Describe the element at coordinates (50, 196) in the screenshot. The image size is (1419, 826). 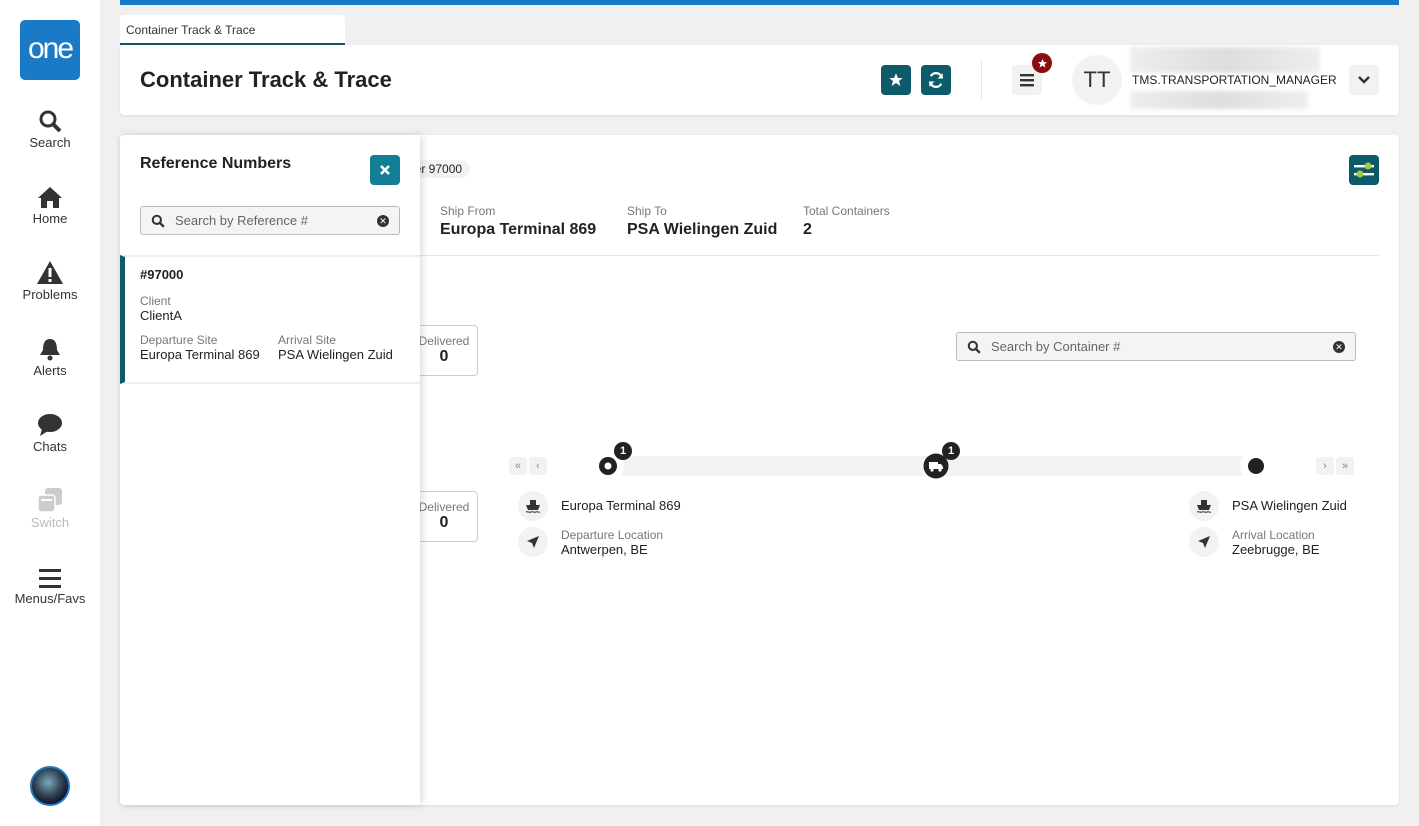
I see `home-icon` at that location.